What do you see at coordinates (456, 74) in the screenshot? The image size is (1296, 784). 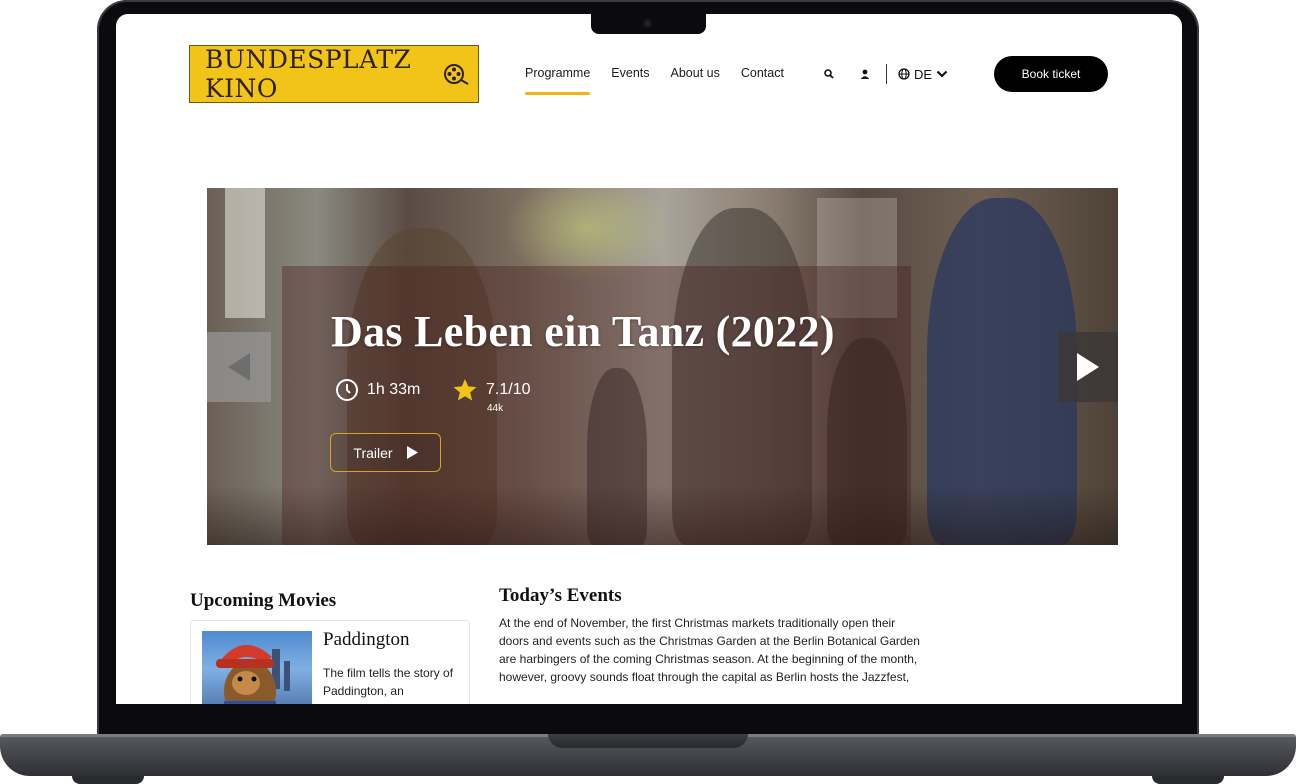 I see `film-reel-icon` at bounding box center [456, 74].